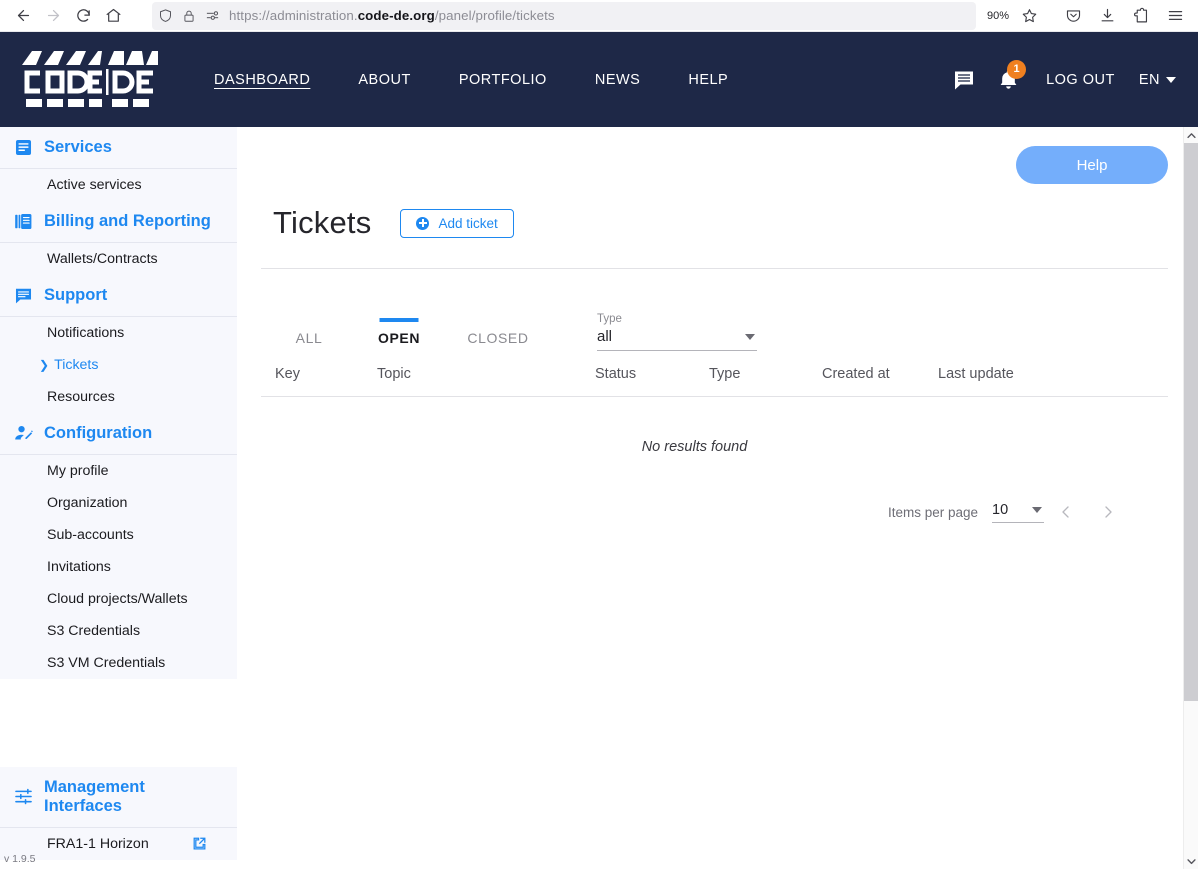 The width and height of the screenshot is (1198, 869). I want to click on article-list-icon, so click(23, 147).